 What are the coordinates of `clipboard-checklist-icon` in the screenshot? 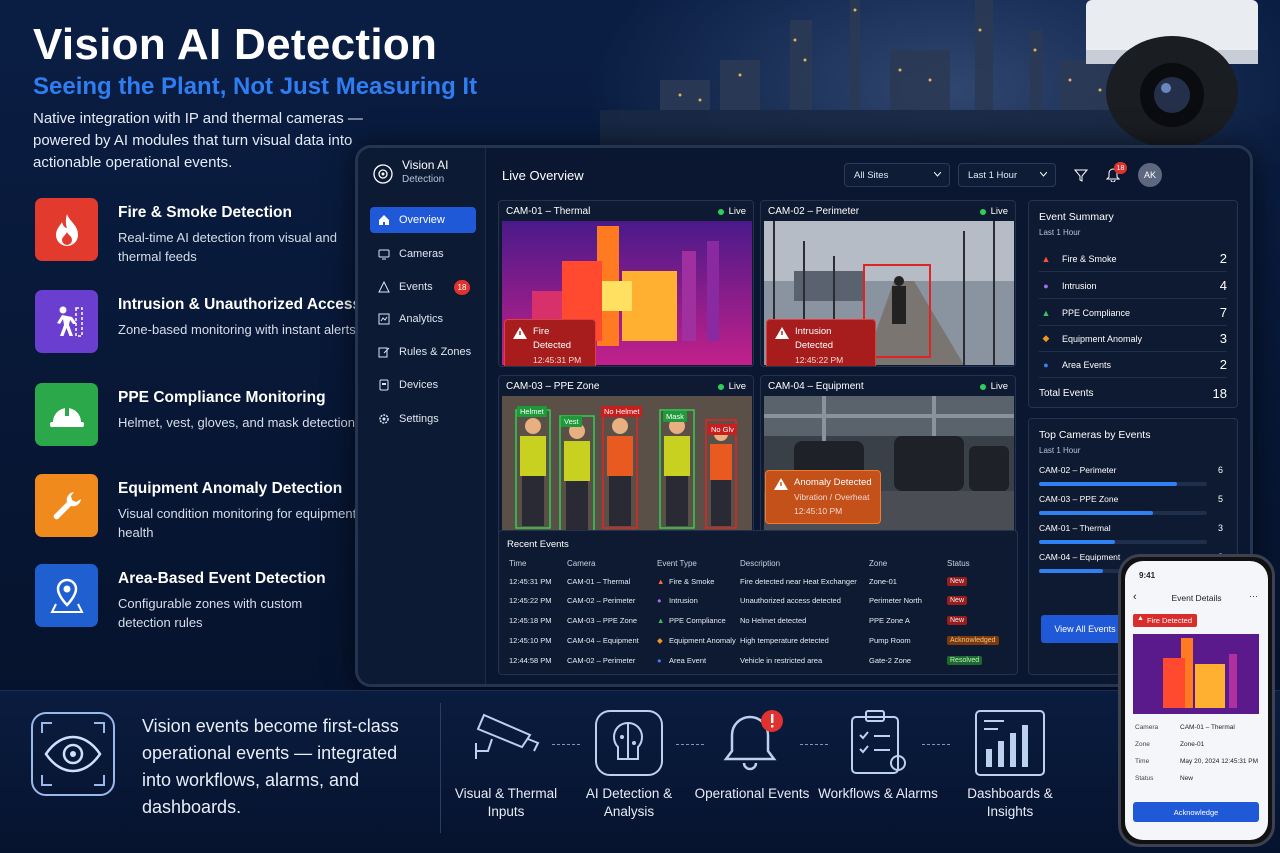 It's located at (878, 742).